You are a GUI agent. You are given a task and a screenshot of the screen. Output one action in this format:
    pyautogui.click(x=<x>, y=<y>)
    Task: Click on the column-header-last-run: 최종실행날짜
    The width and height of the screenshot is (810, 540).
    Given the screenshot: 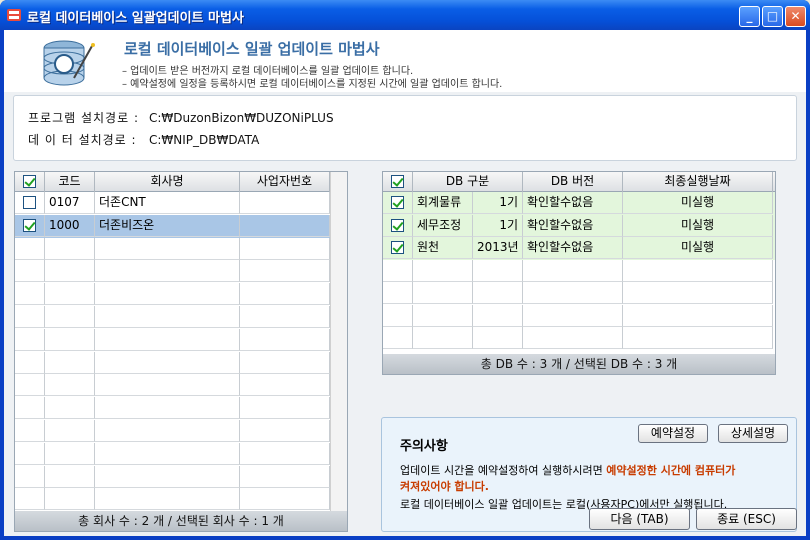 What is the action you would take?
    pyautogui.click(x=698, y=182)
    